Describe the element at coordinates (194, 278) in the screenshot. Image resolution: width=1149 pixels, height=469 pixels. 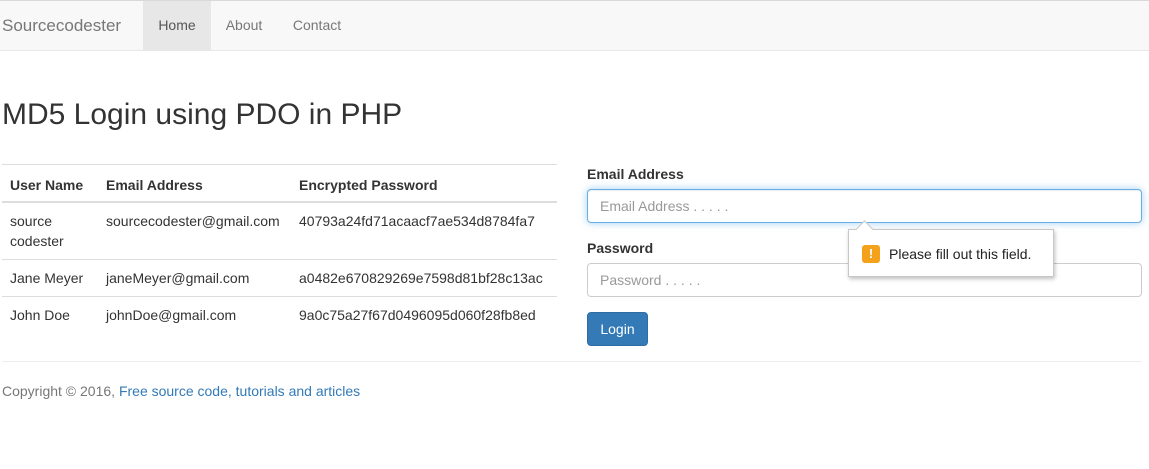
I see `cell-email: janeMeyer@gmail.com` at that location.